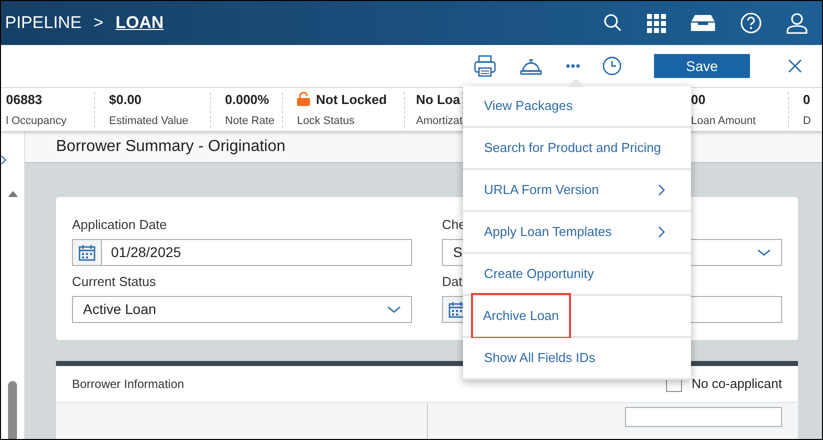 This screenshot has width=823, height=440. I want to click on grid-icon, so click(656, 23).